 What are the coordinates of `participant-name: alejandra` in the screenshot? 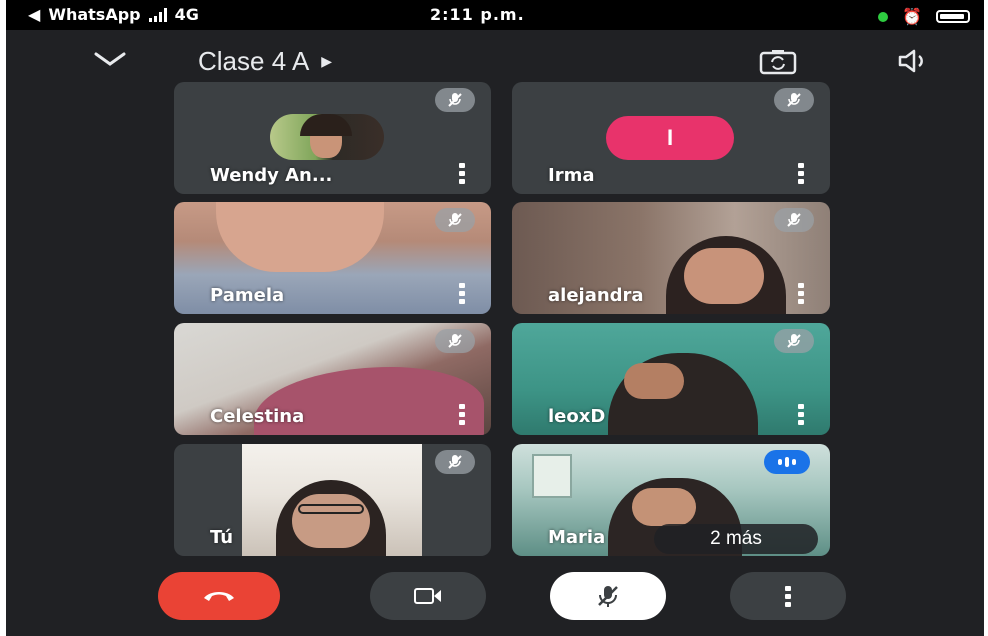 It's located at (596, 295).